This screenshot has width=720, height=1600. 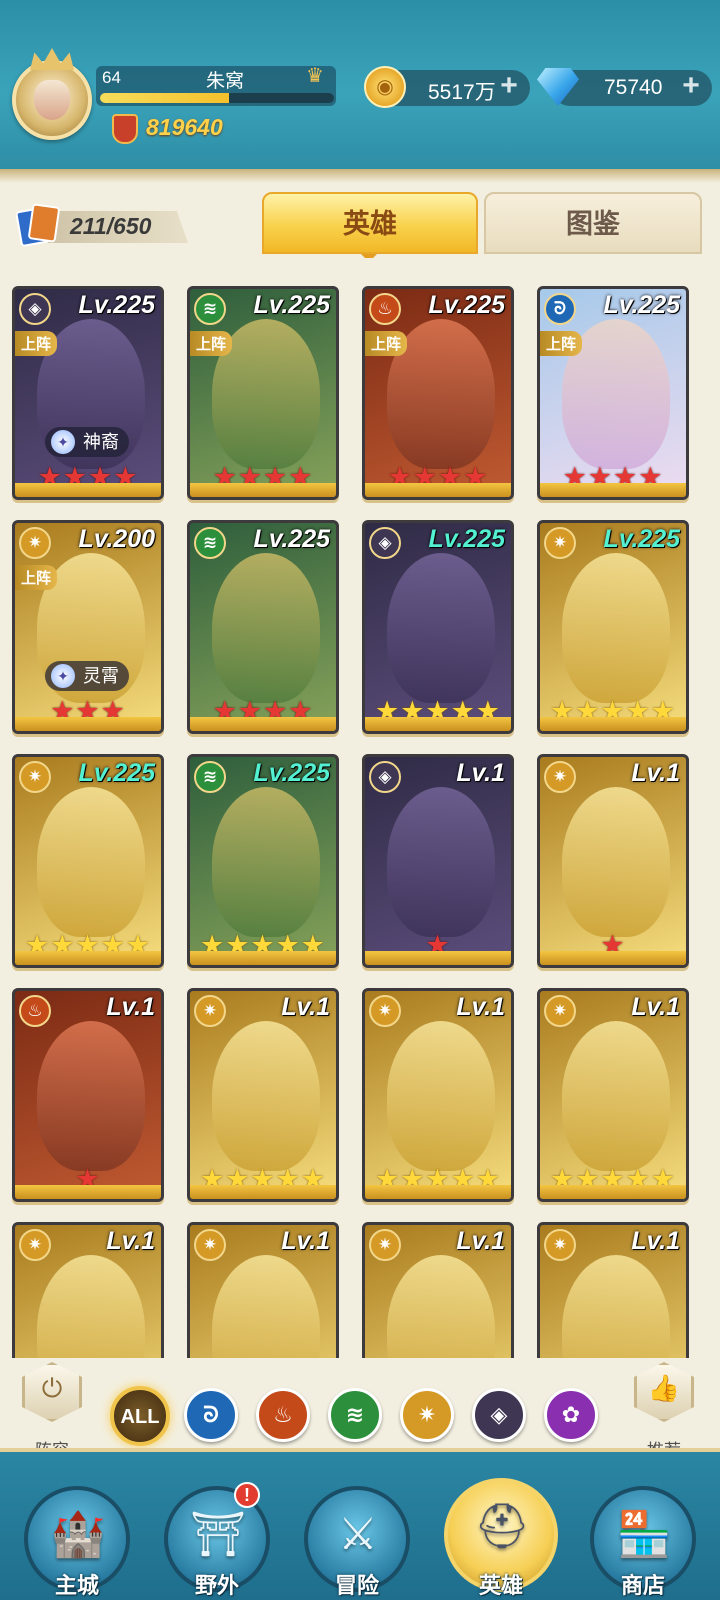 I want to click on notification-badge: !, so click(x=247, y=1495).